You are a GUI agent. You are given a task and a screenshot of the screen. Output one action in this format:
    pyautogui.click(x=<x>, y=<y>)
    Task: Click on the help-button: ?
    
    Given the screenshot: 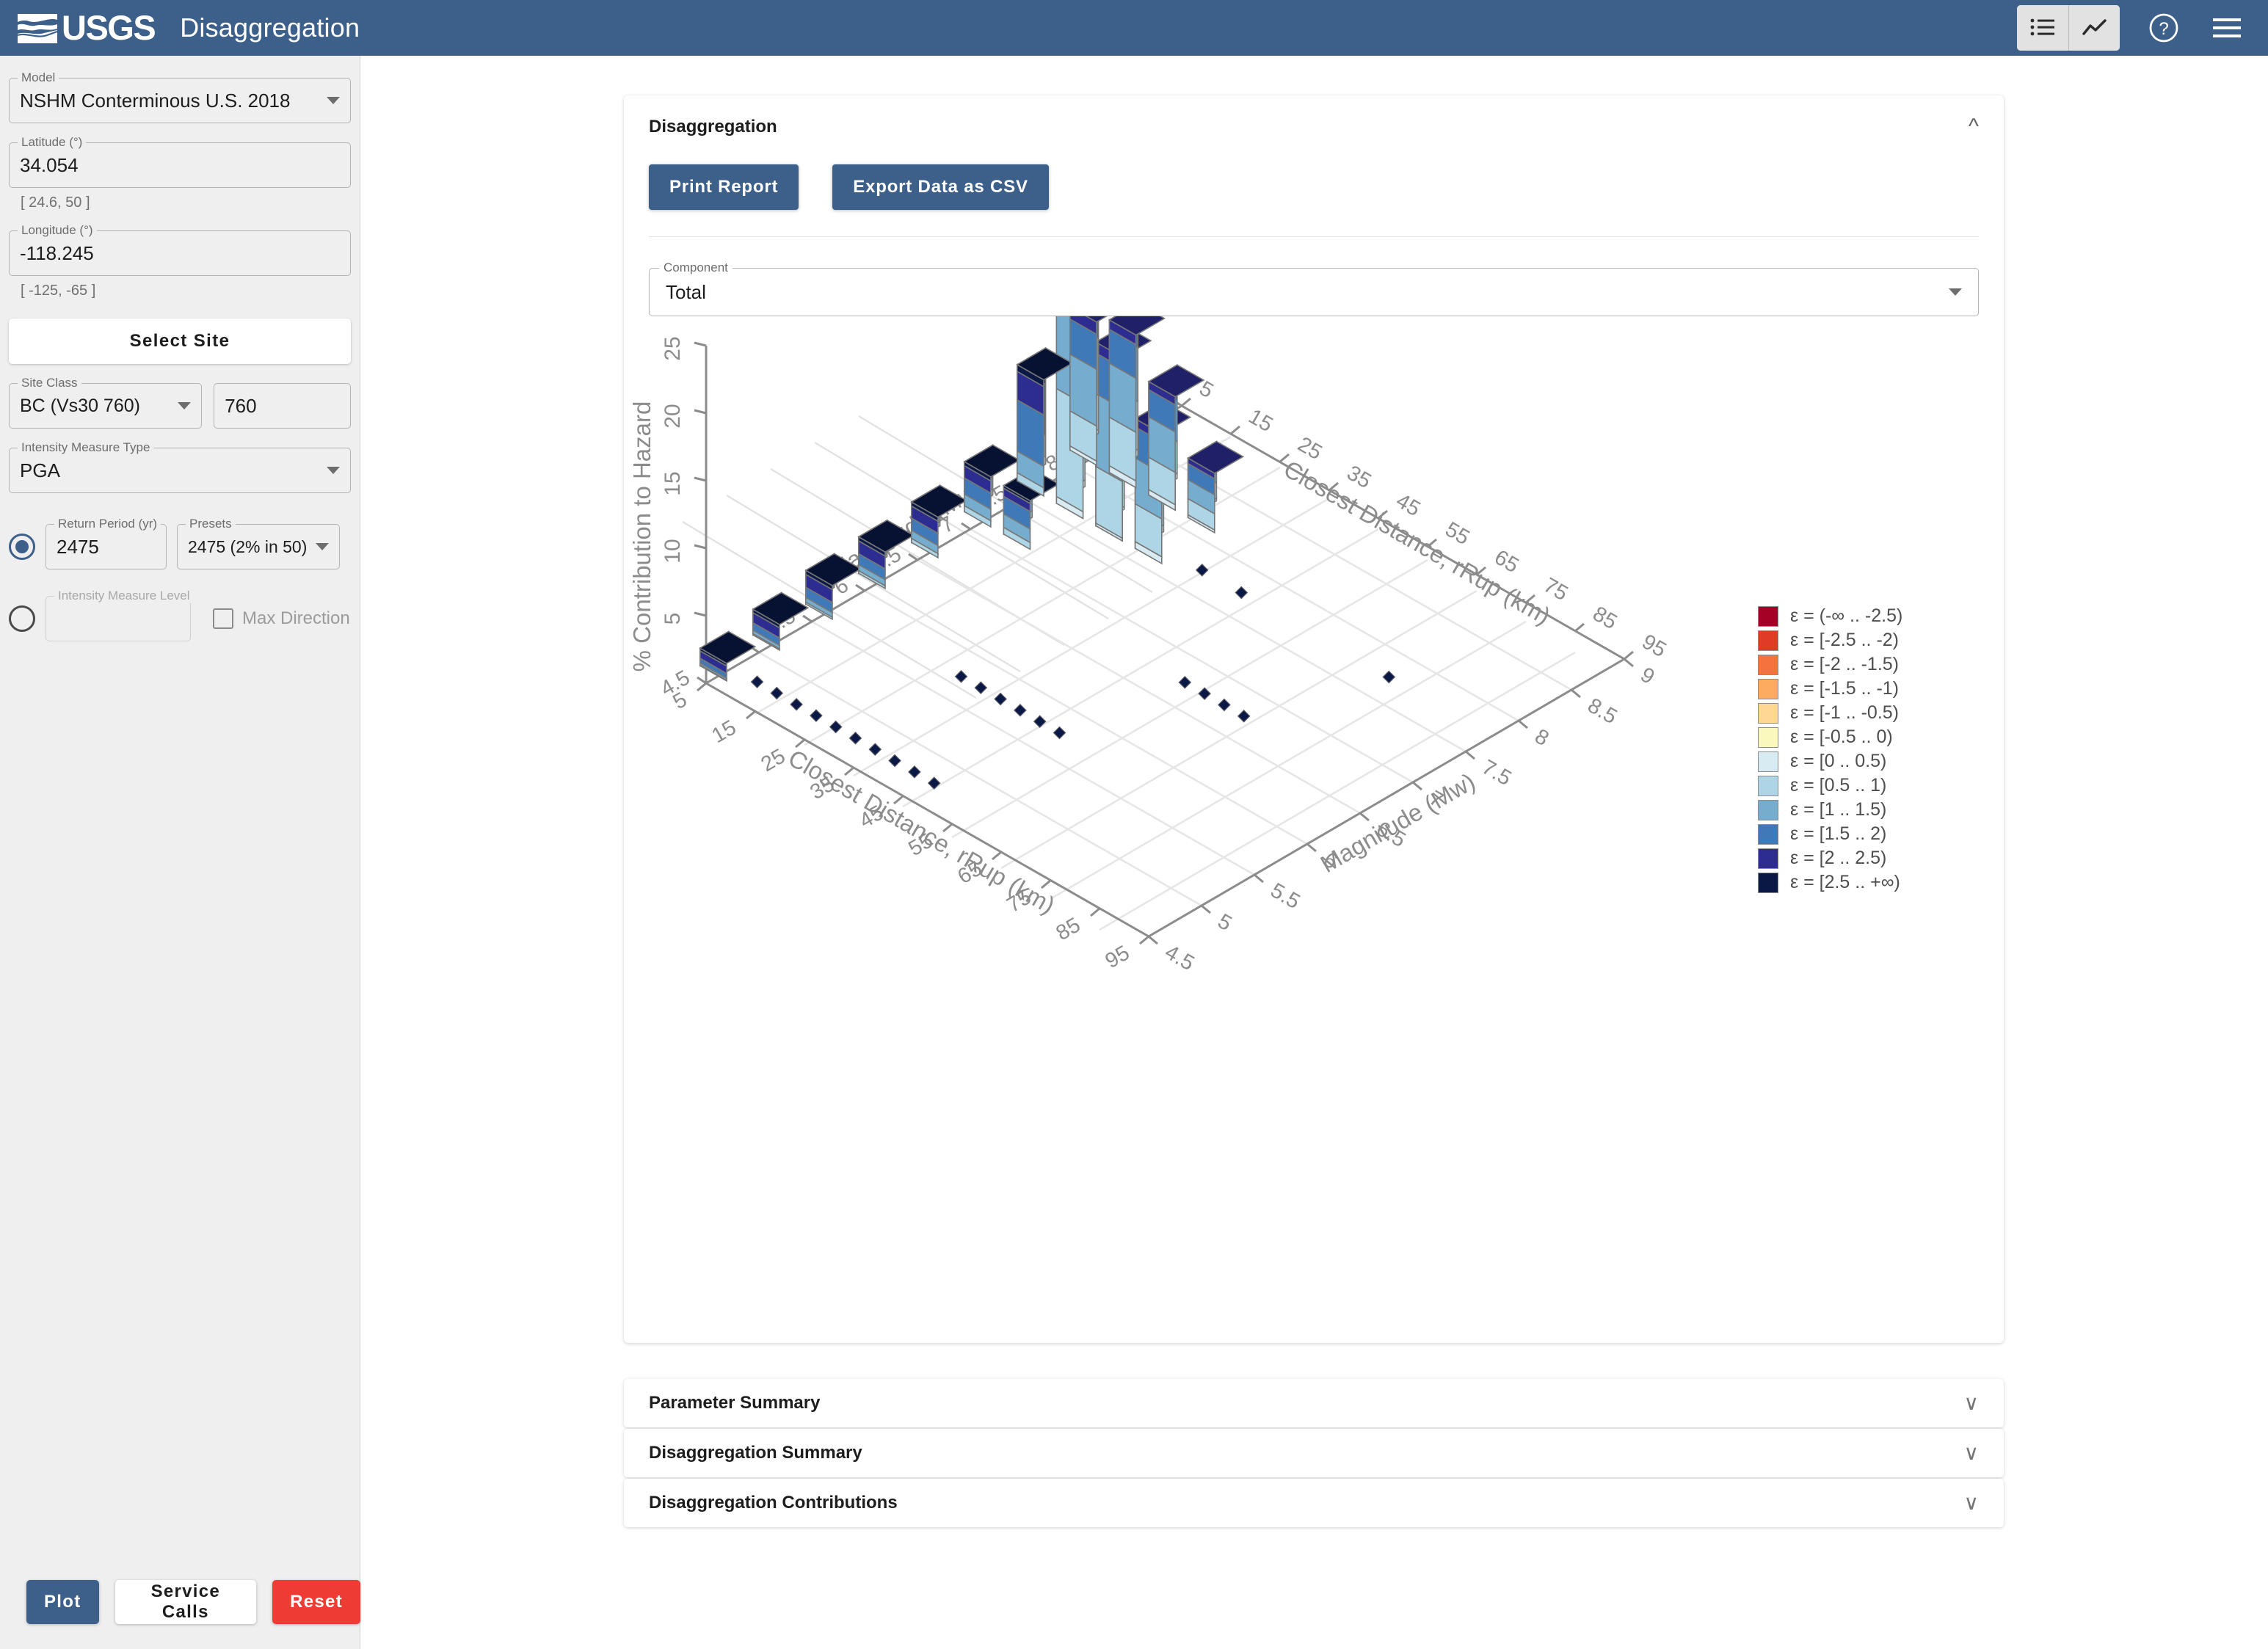 What is the action you would take?
    pyautogui.click(x=2164, y=28)
    